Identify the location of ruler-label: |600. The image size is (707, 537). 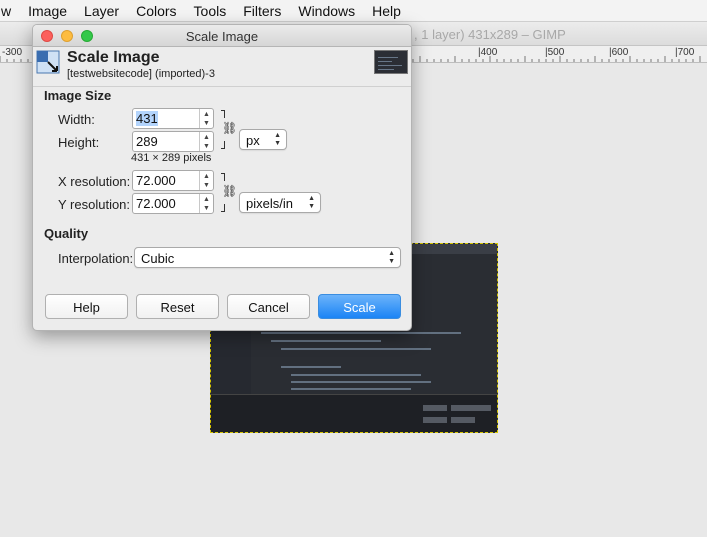
(619, 52).